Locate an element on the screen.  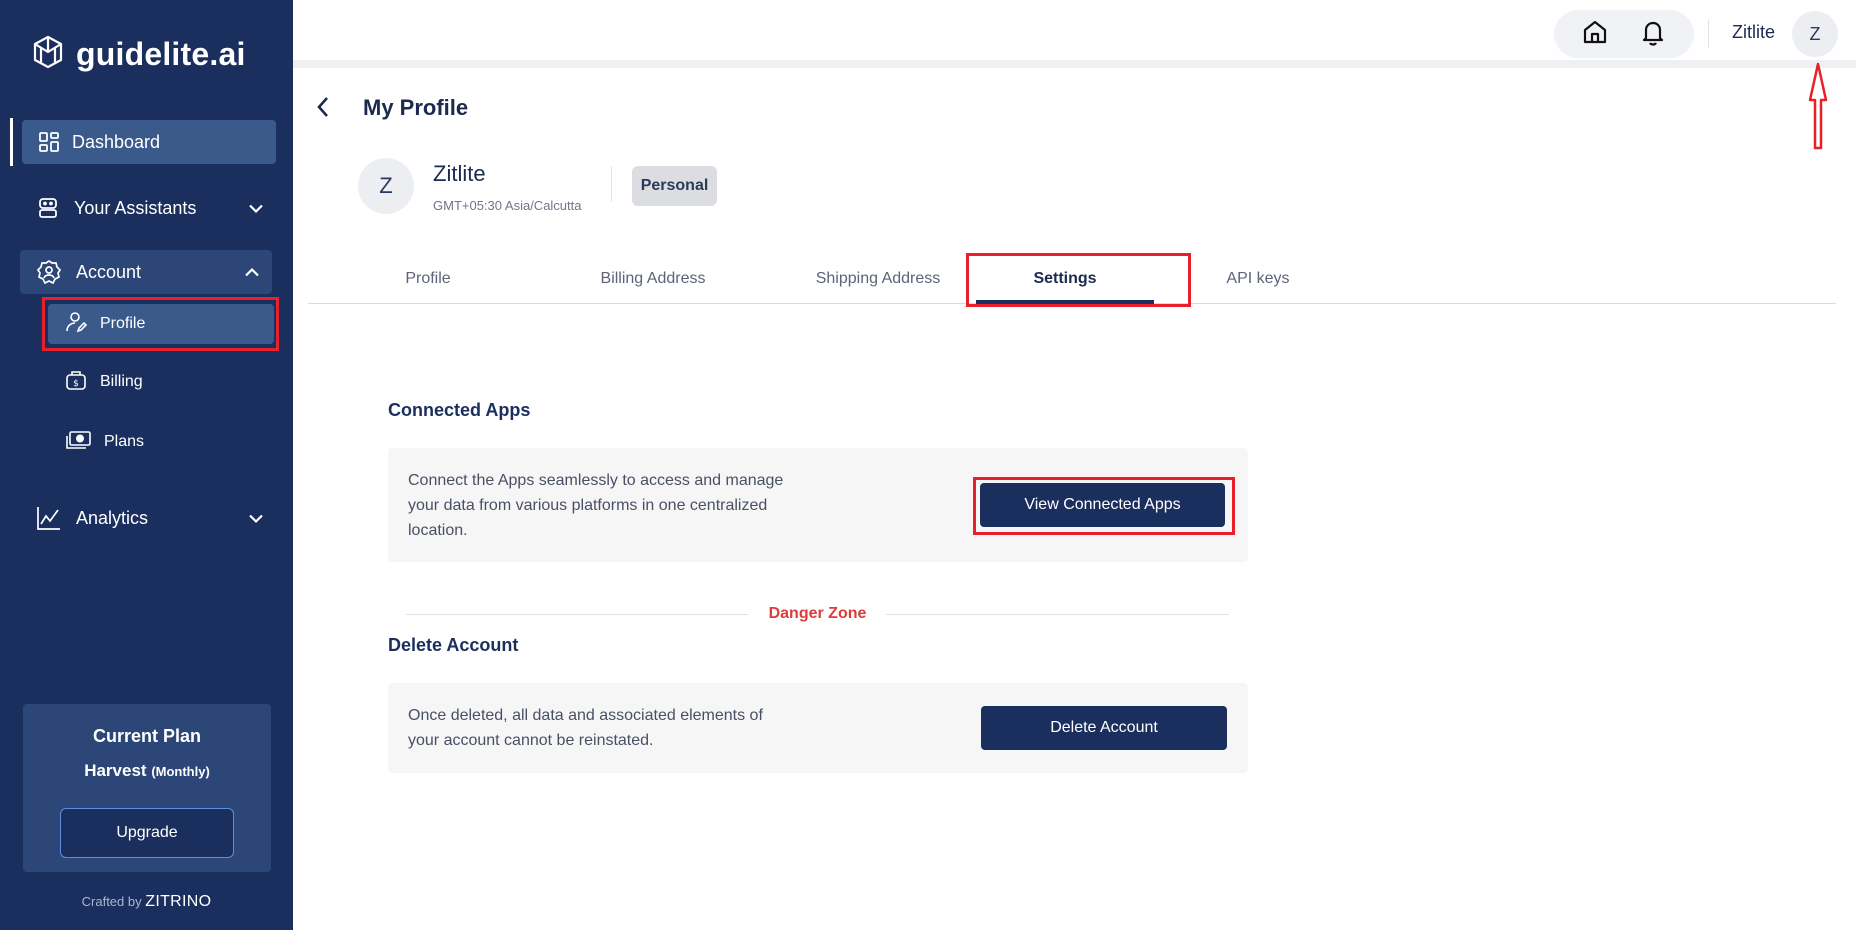
description-line: your account cannot be reinstated. is located at coordinates (531, 740).